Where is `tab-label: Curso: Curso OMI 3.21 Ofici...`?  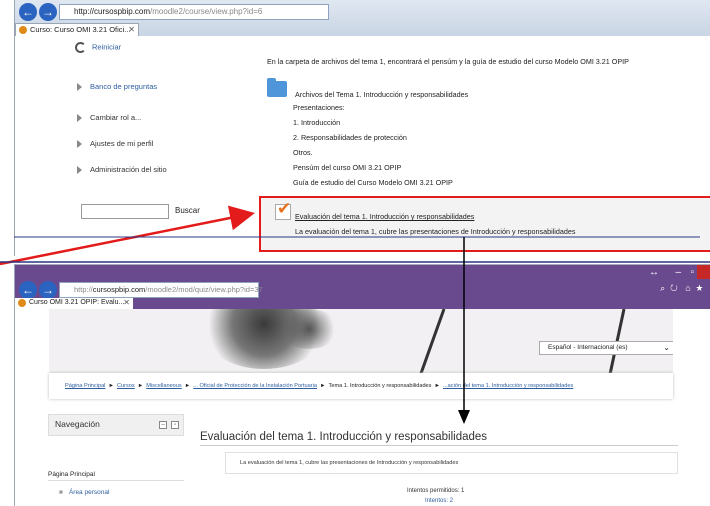 tab-label: Curso: Curso OMI 3.21 Ofici... is located at coordinates (80, 29).